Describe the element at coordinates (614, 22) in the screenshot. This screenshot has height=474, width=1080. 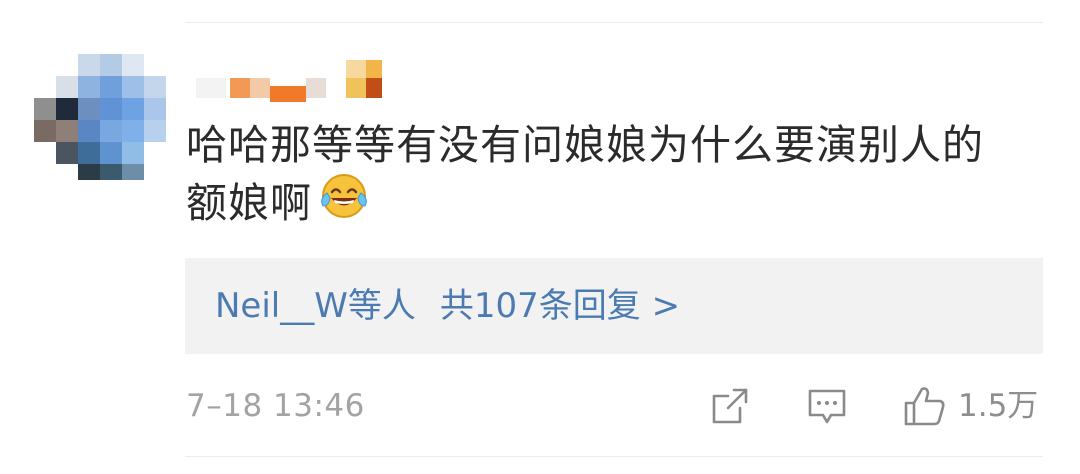
I see `top-divider` at that location.